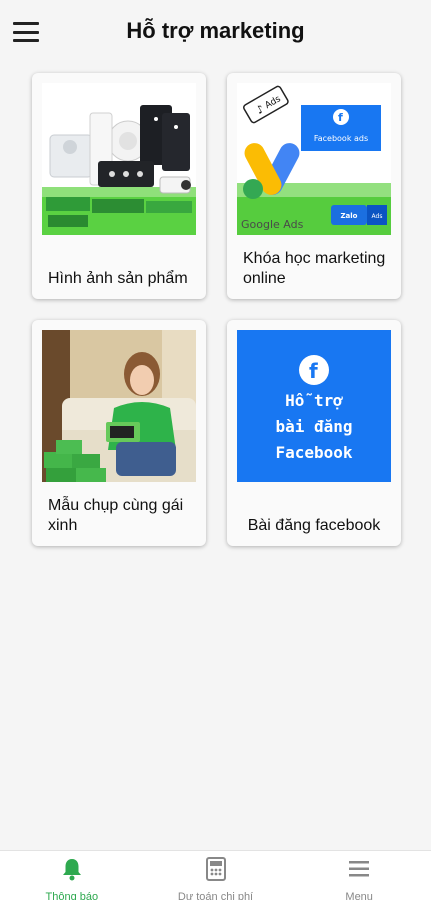 Image resolution: width=431 pixels, height=900 pixels. What do you see at coordinates (314, 159) in the screenshot?
I see `ads-platforms-image: ♪ Ads f Facebook ads Google Ads Zalo Ads` at bounding box center [314, 159].